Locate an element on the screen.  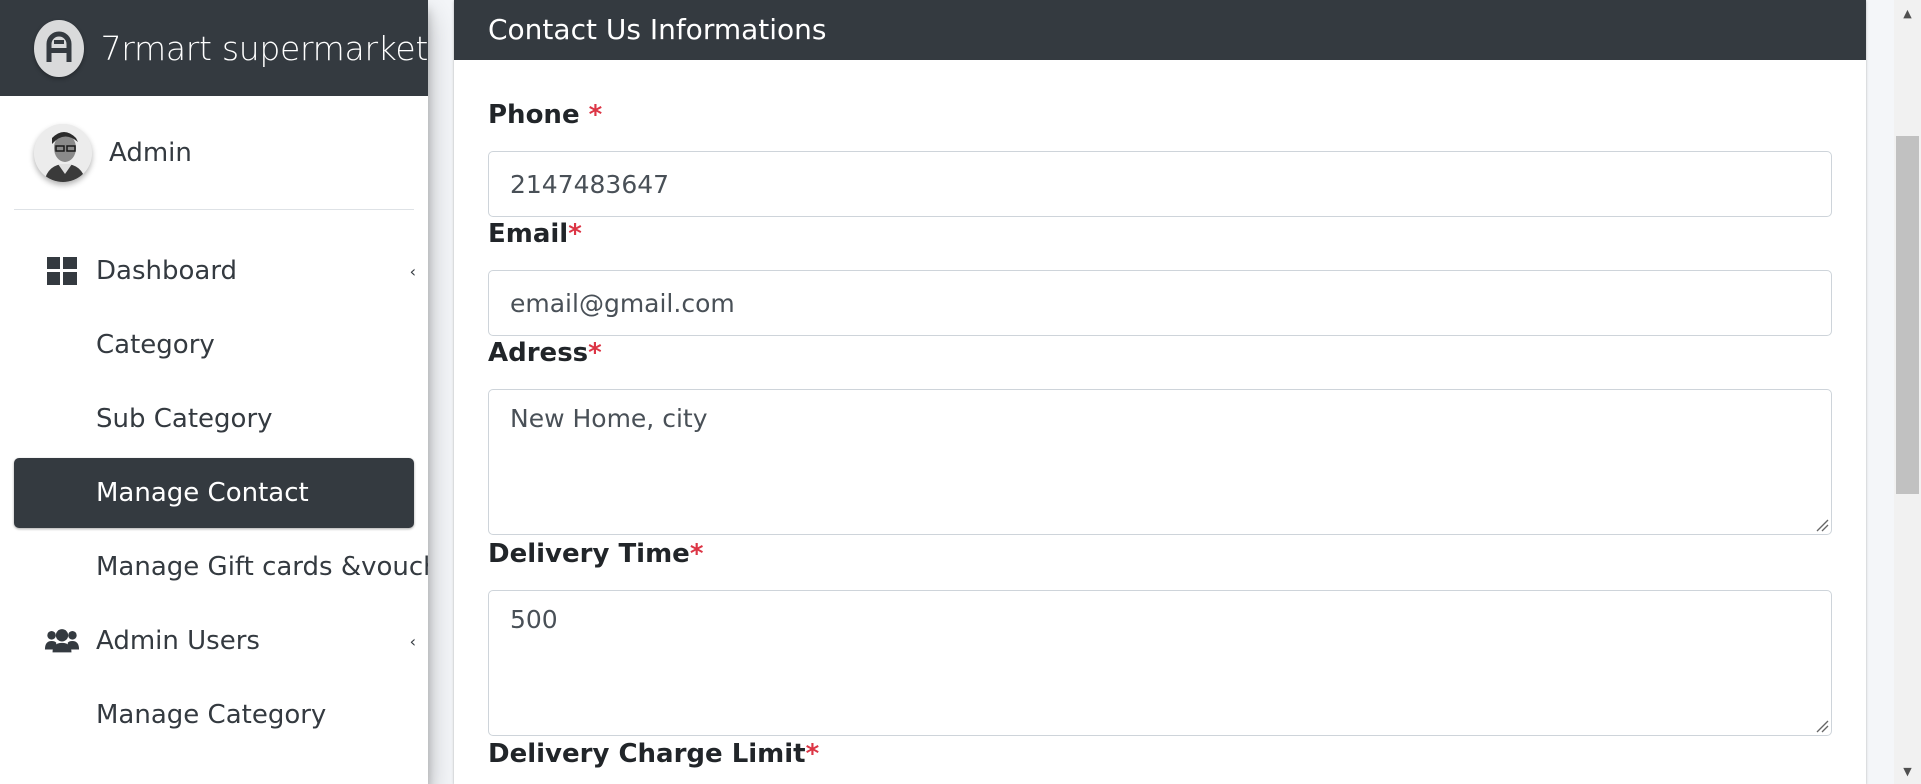
sidebar-item-manage-contact: Manage Contact is located at coordinates (214, 493).